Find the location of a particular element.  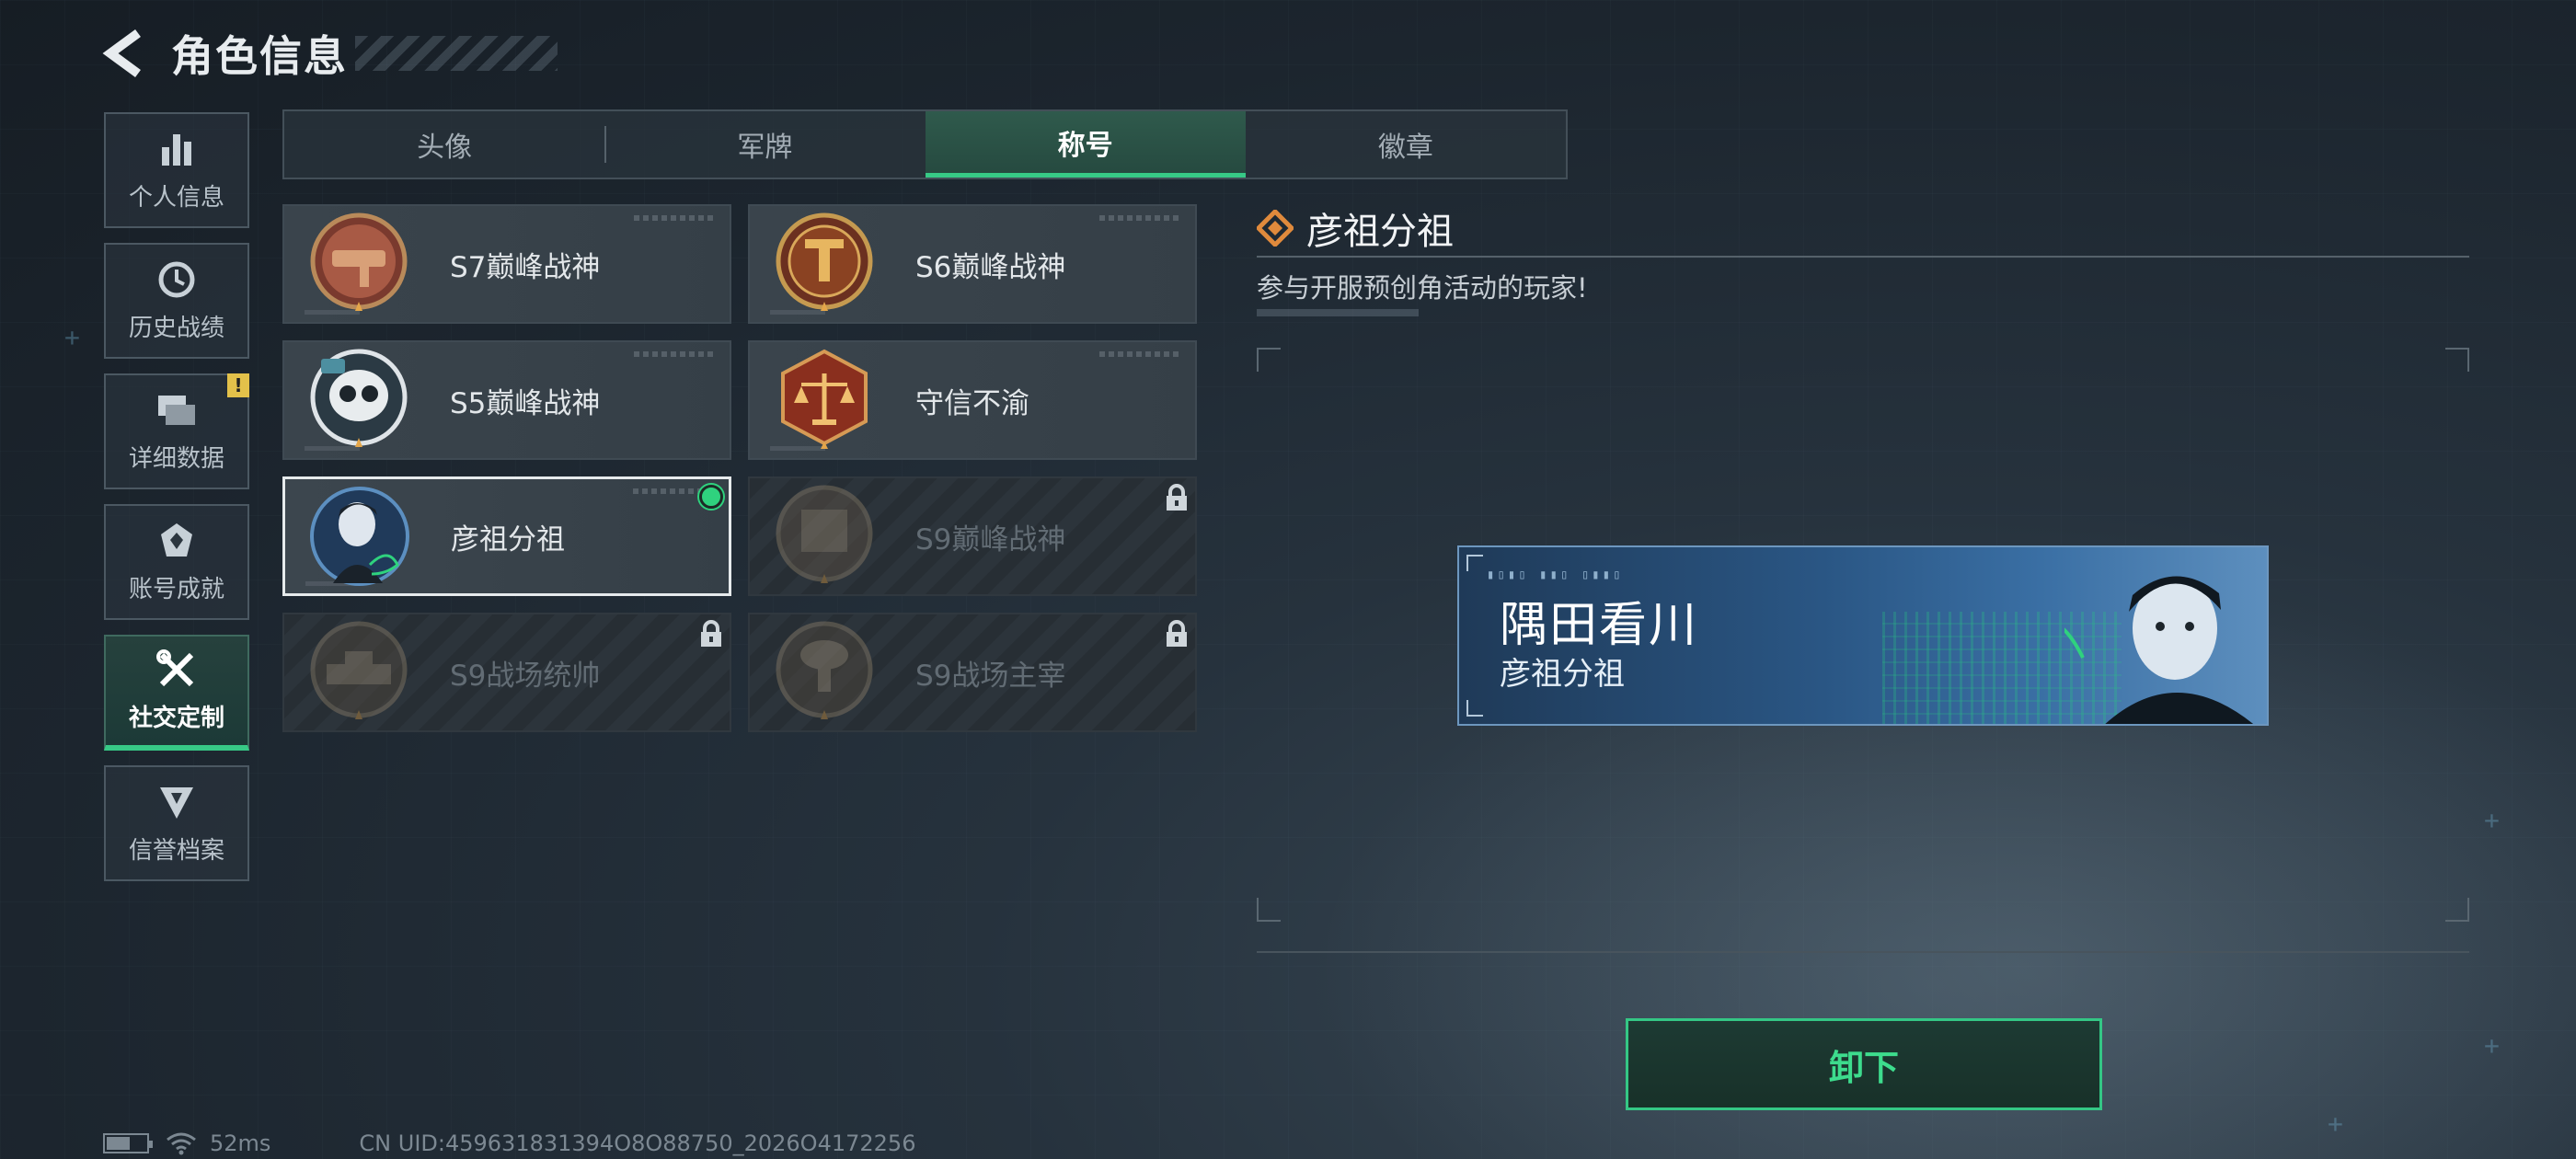

detail-description: 参与开服预创角活动的玩家! is located at coordinates (1422, 288).